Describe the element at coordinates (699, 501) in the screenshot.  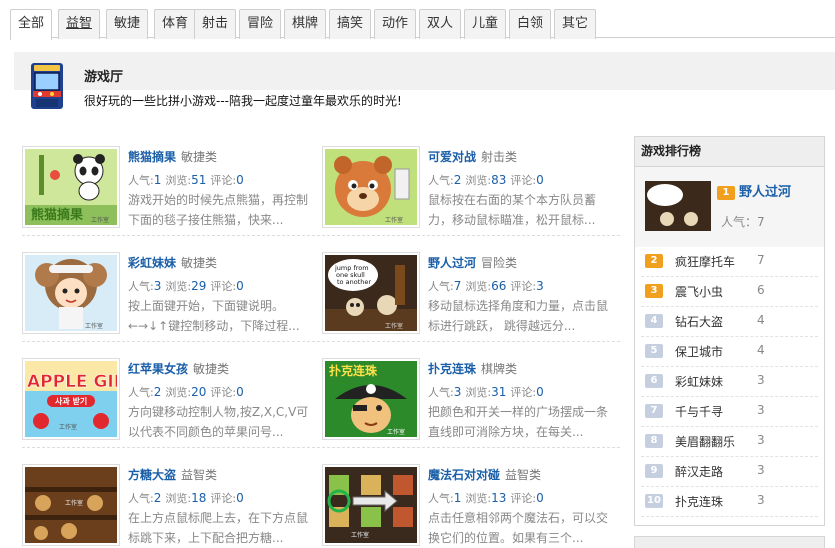
I see `ranking-item-name: 扑克连珠` at that location.